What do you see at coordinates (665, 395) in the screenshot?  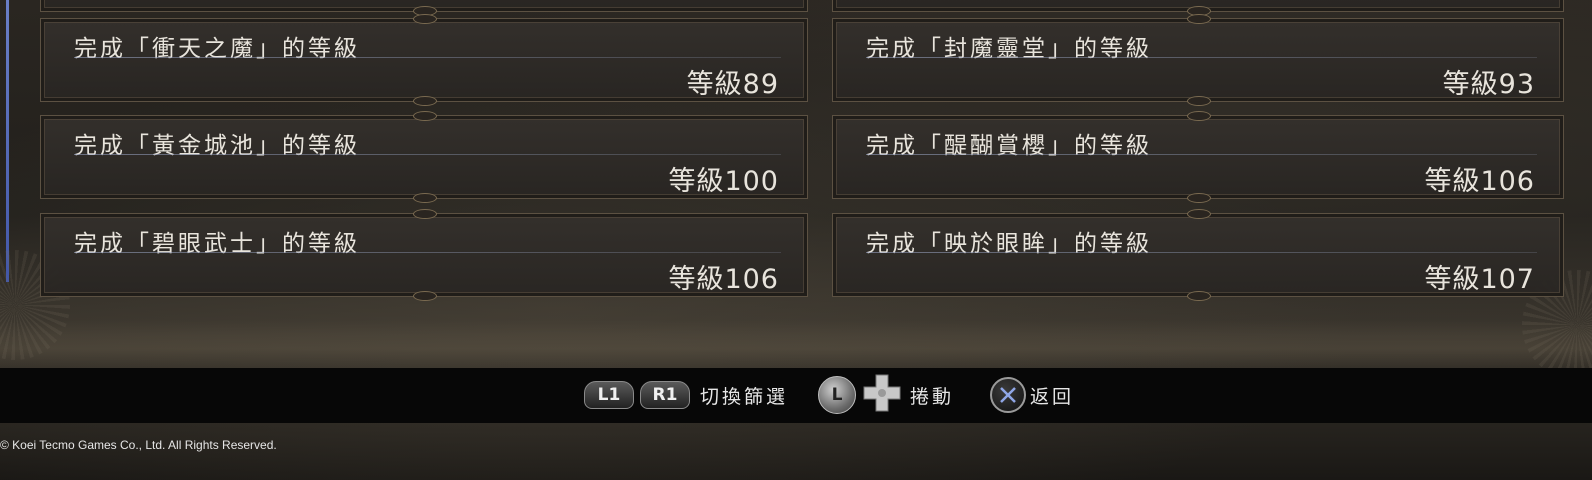 I see `r1-button-icon: R1` at bounding box center [665, 395].